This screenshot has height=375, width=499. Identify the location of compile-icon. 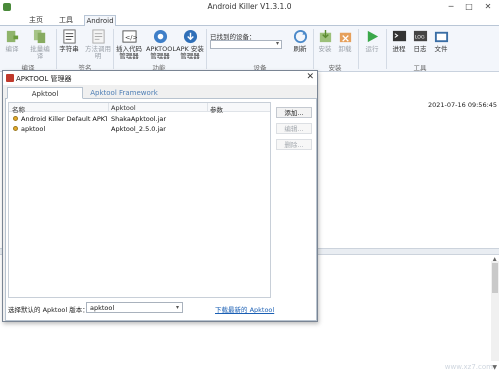
(12, 36).